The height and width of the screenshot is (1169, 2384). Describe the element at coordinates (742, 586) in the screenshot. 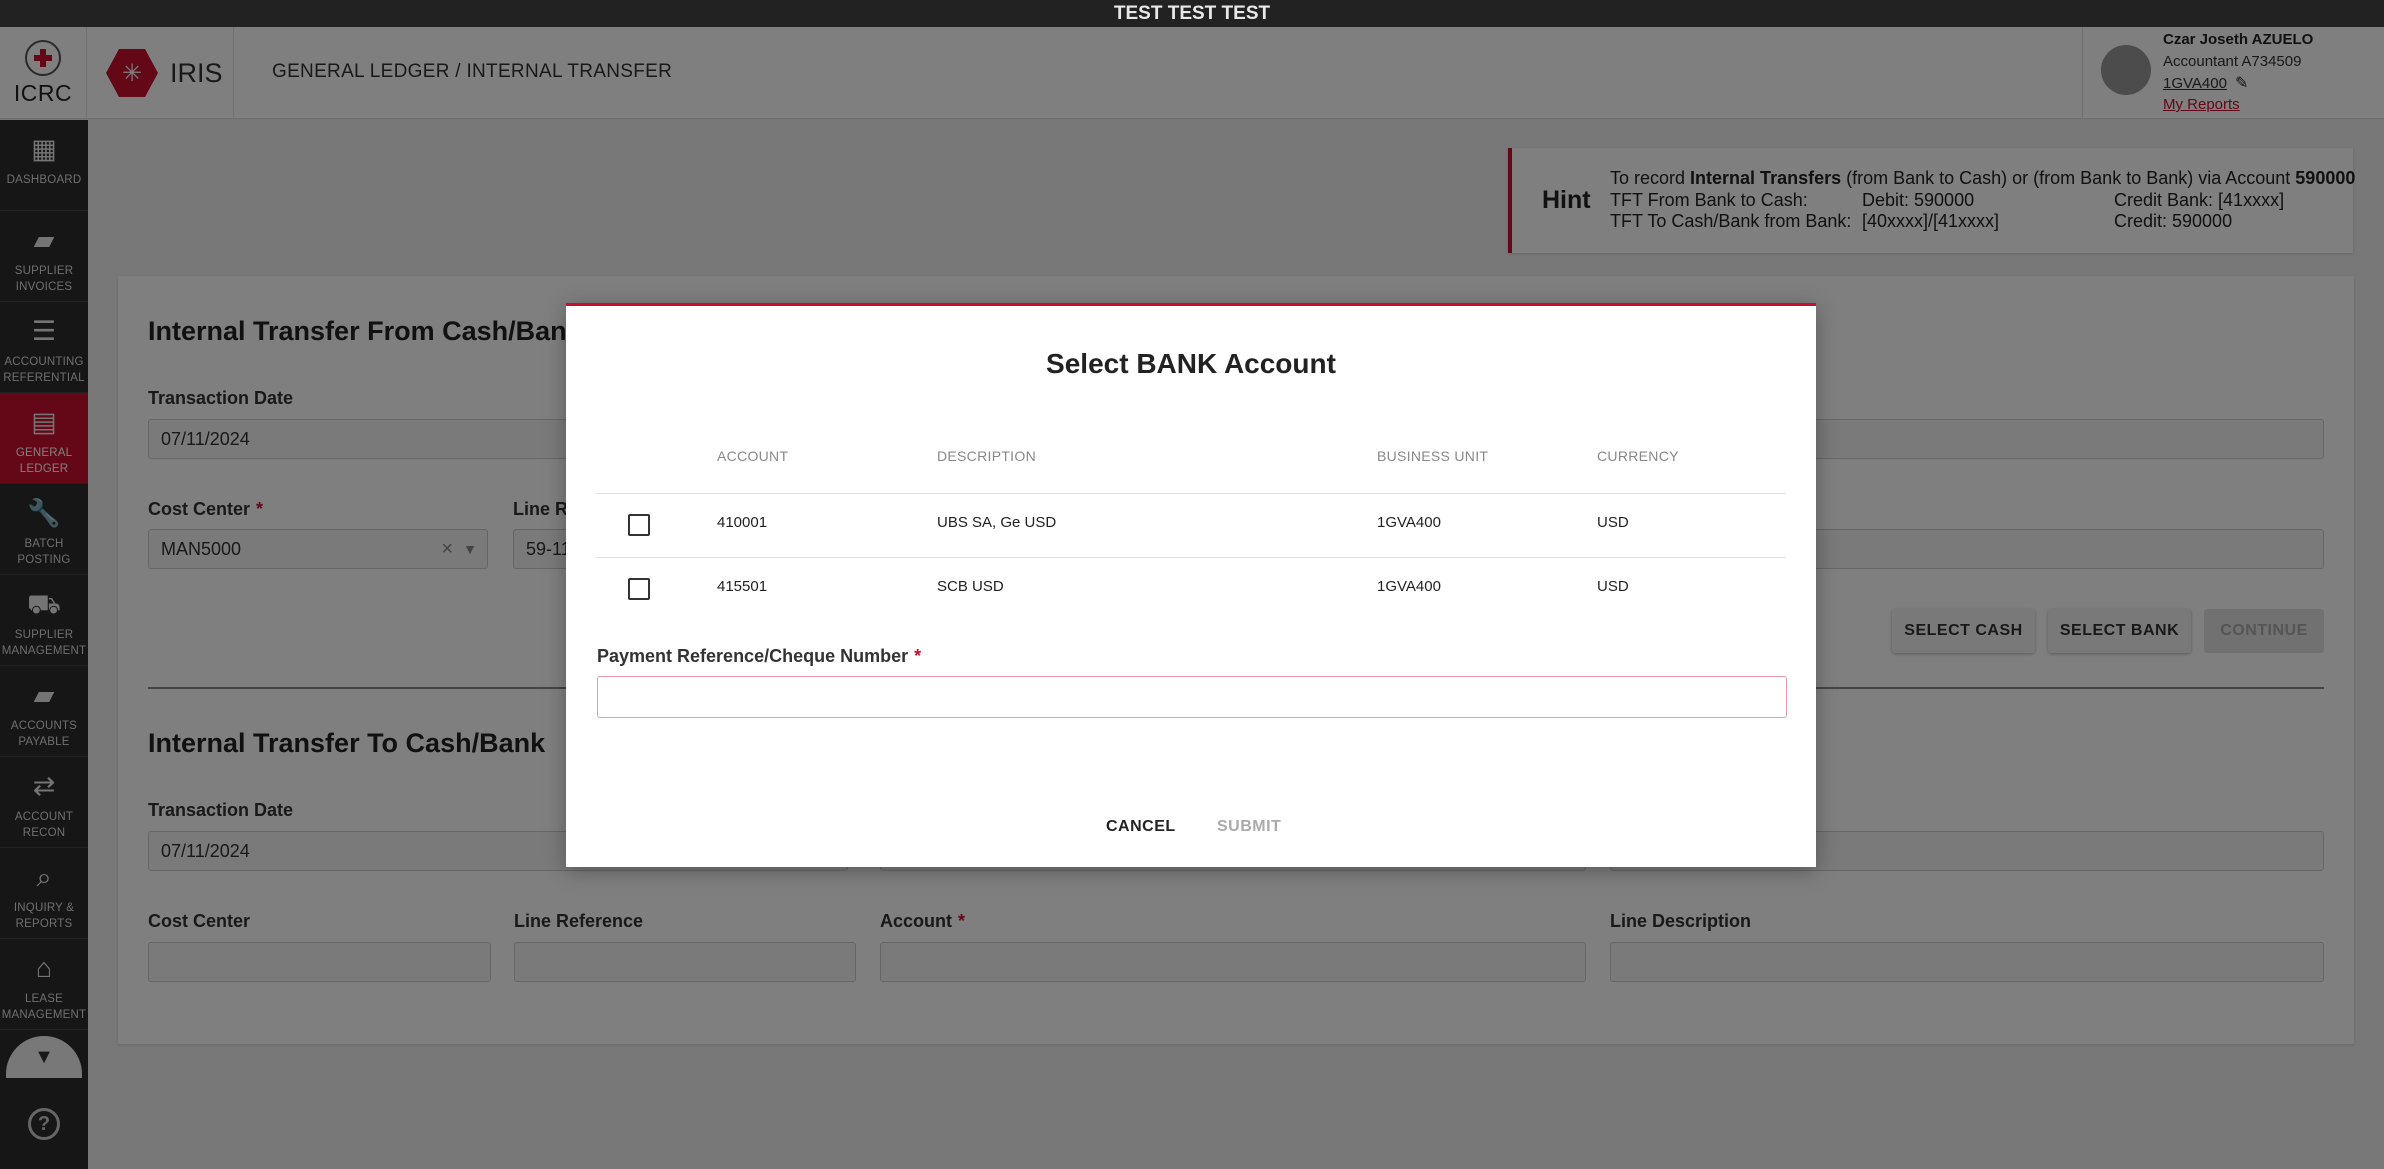

I see `cell-account: 415501` at that location.